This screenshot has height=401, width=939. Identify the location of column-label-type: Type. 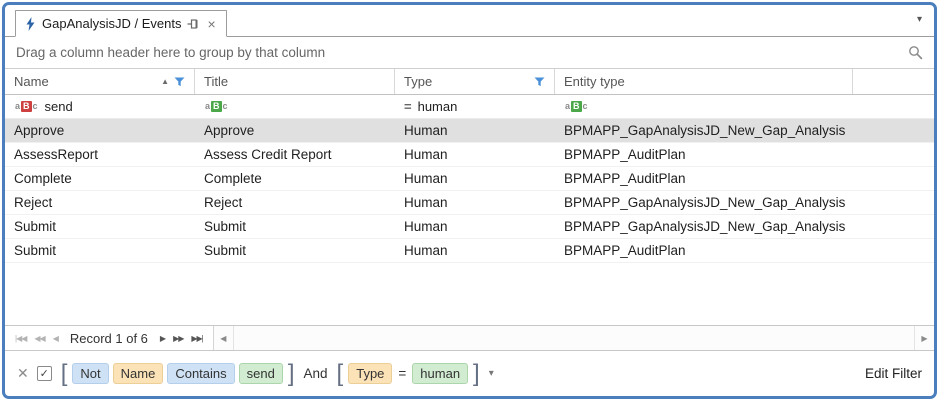
(418, 81).